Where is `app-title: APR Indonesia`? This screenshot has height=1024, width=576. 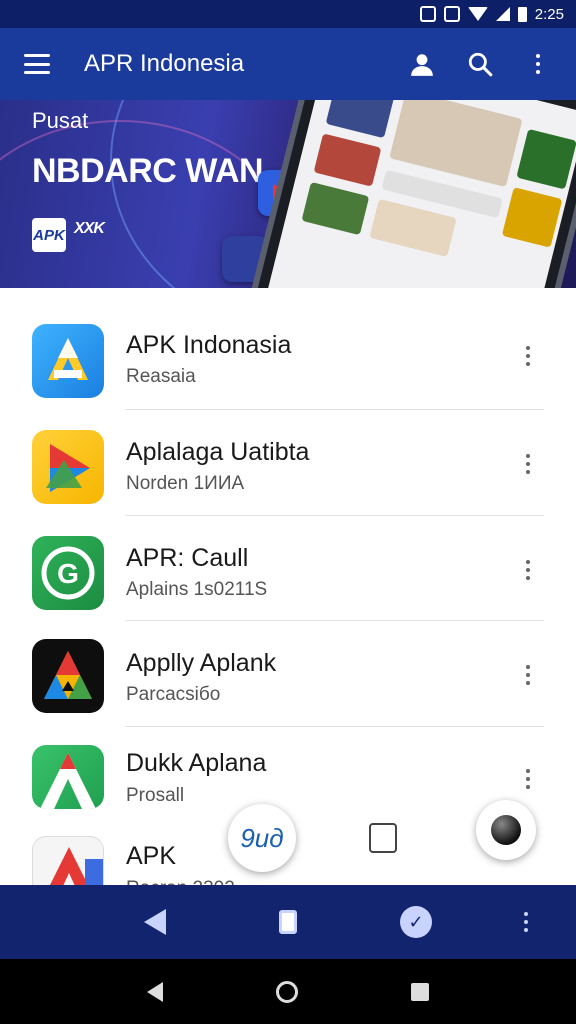
app-title: APR Indonesia is located at coordinates (164, 63).